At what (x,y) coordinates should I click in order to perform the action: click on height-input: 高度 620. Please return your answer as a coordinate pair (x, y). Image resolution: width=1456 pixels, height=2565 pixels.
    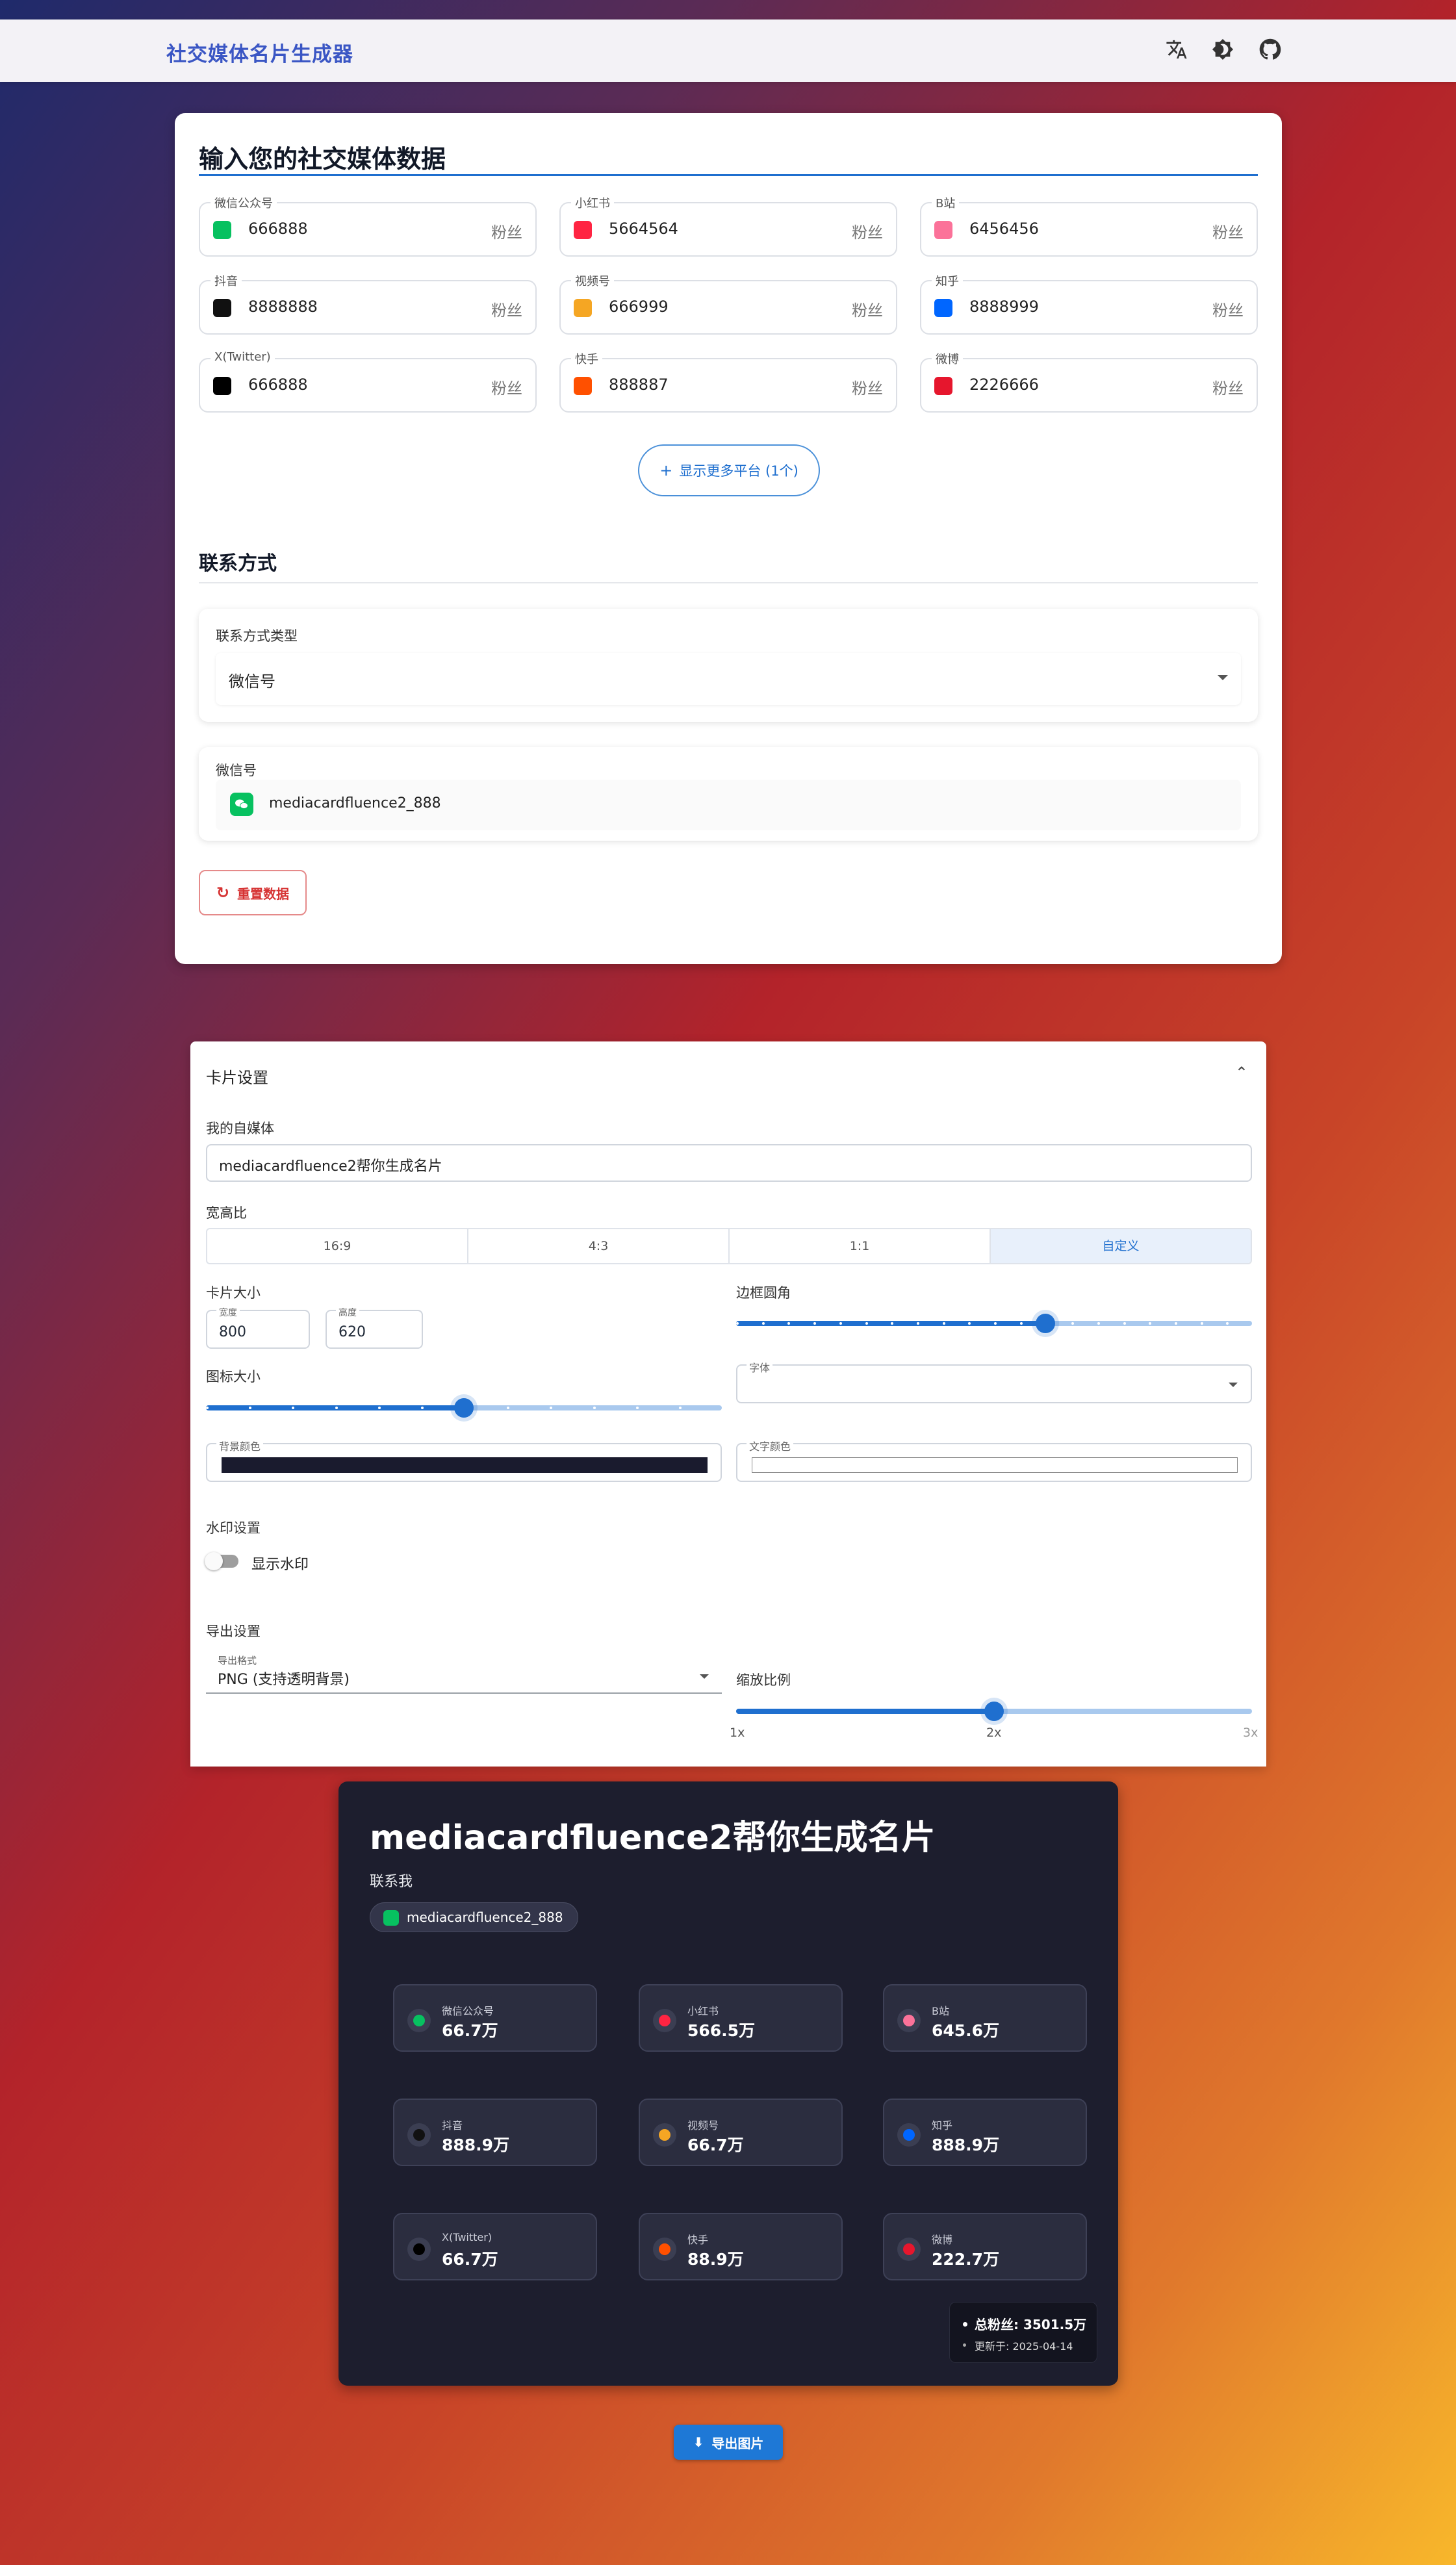
    Looking at the image, I should click on (375, 1327).